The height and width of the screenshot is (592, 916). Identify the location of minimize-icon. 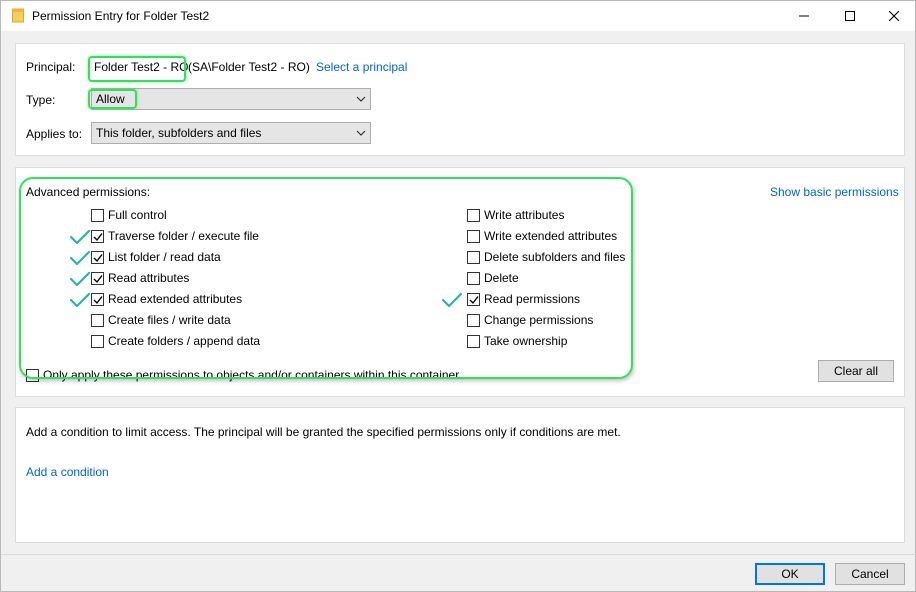
(804, 16).